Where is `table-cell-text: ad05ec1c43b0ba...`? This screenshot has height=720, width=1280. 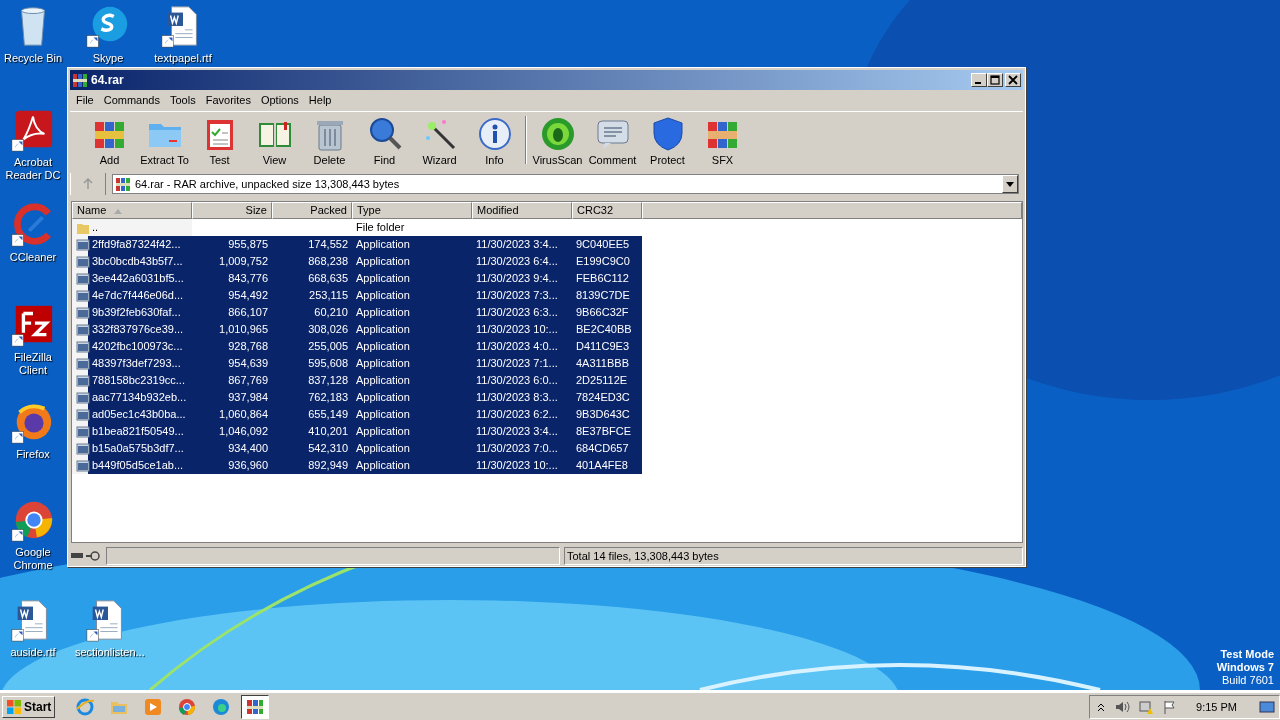
table-cell-text: ad05ec1c43b0ba... is located at coordinates (139, 414).